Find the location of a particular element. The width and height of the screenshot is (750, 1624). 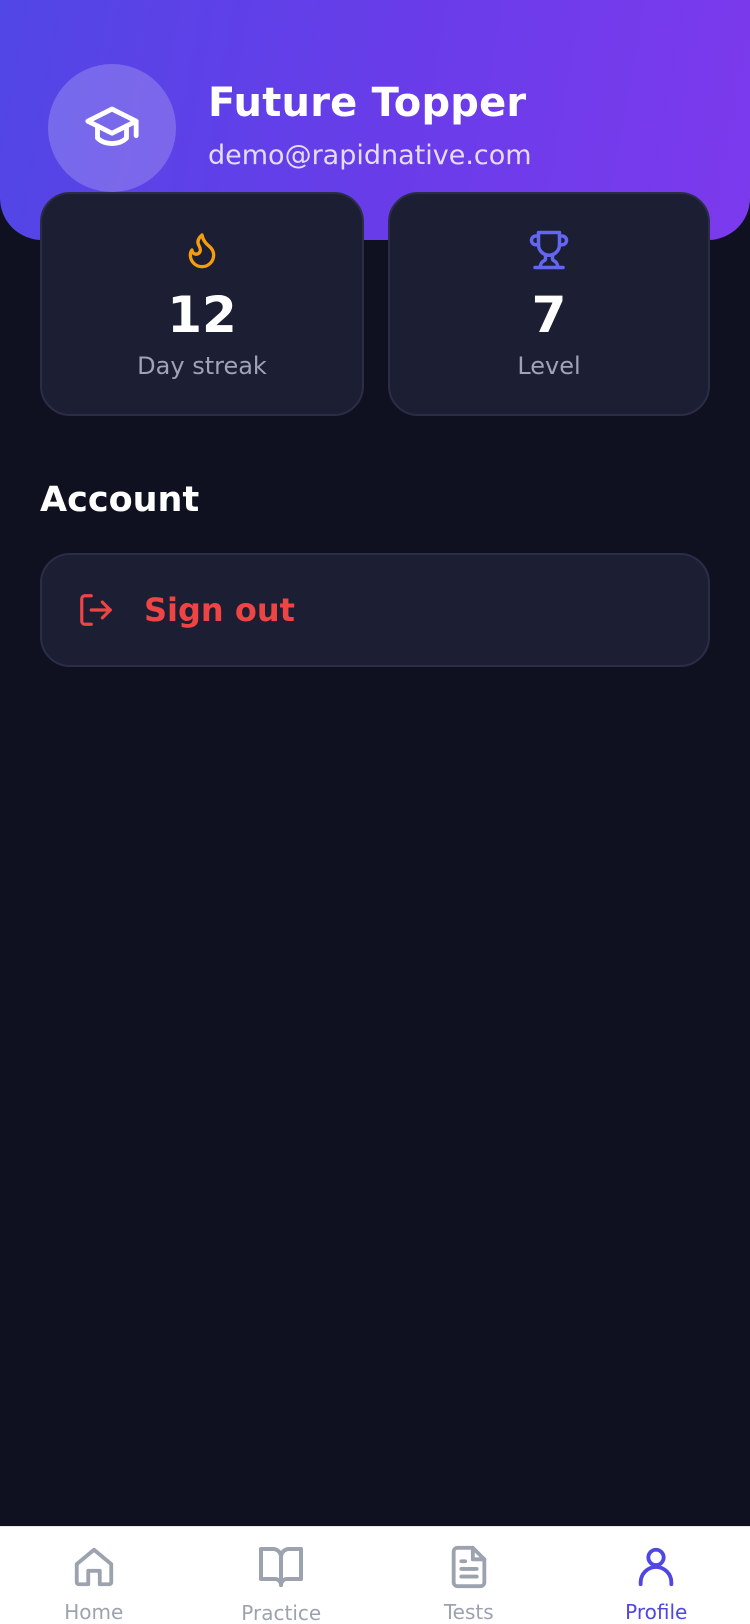

stat-label: Day streak is located at coordinates (202, 366).